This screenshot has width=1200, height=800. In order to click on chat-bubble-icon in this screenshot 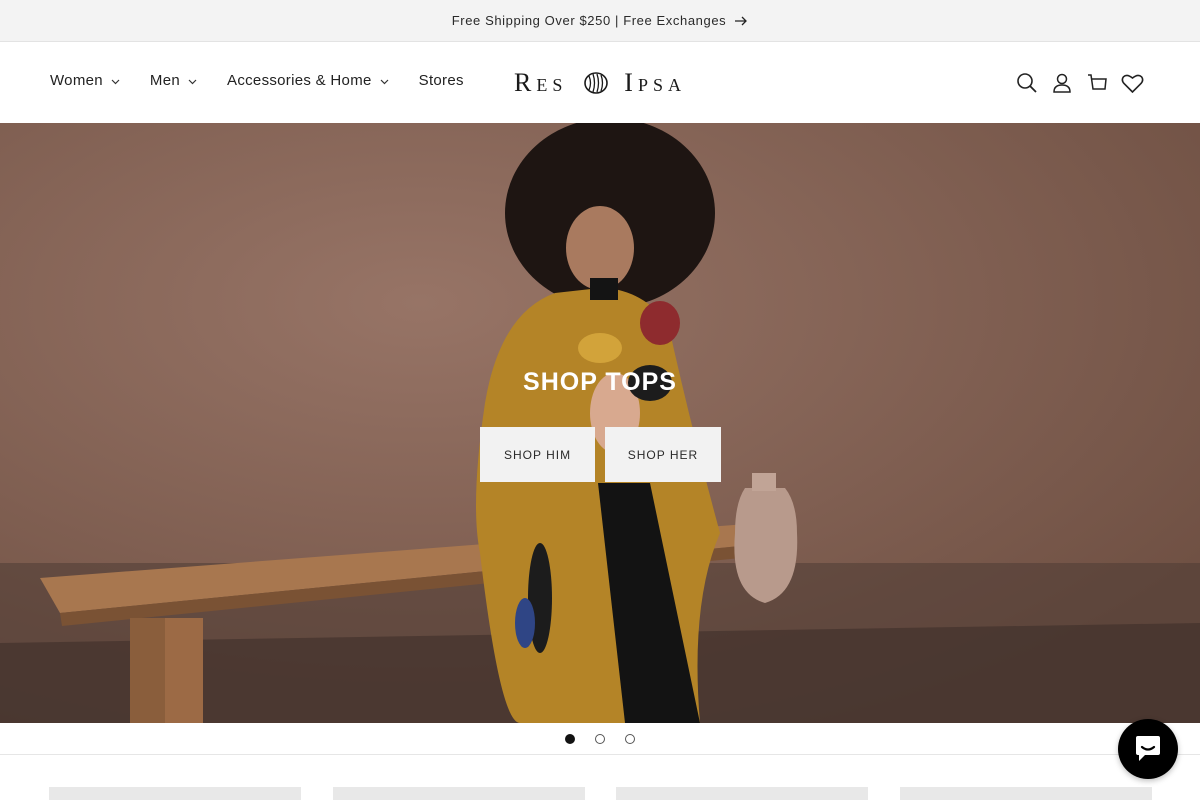, I will do `click(1148, 748)`.